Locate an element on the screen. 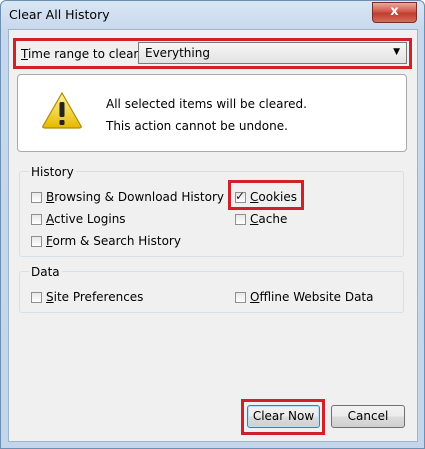 Image resolution: width=425 pixels, height=449 pixels. checkbox-site-preferences: Site Preferences is located at coordinates (87, 297).